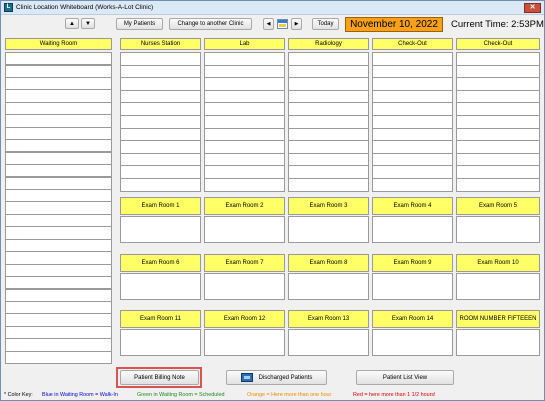 This screenshot has height=401, width=545. Describe the element at coordinates (405, 377) in the screenshot. I see `patient-list-view-button: Patient List View` at that location.